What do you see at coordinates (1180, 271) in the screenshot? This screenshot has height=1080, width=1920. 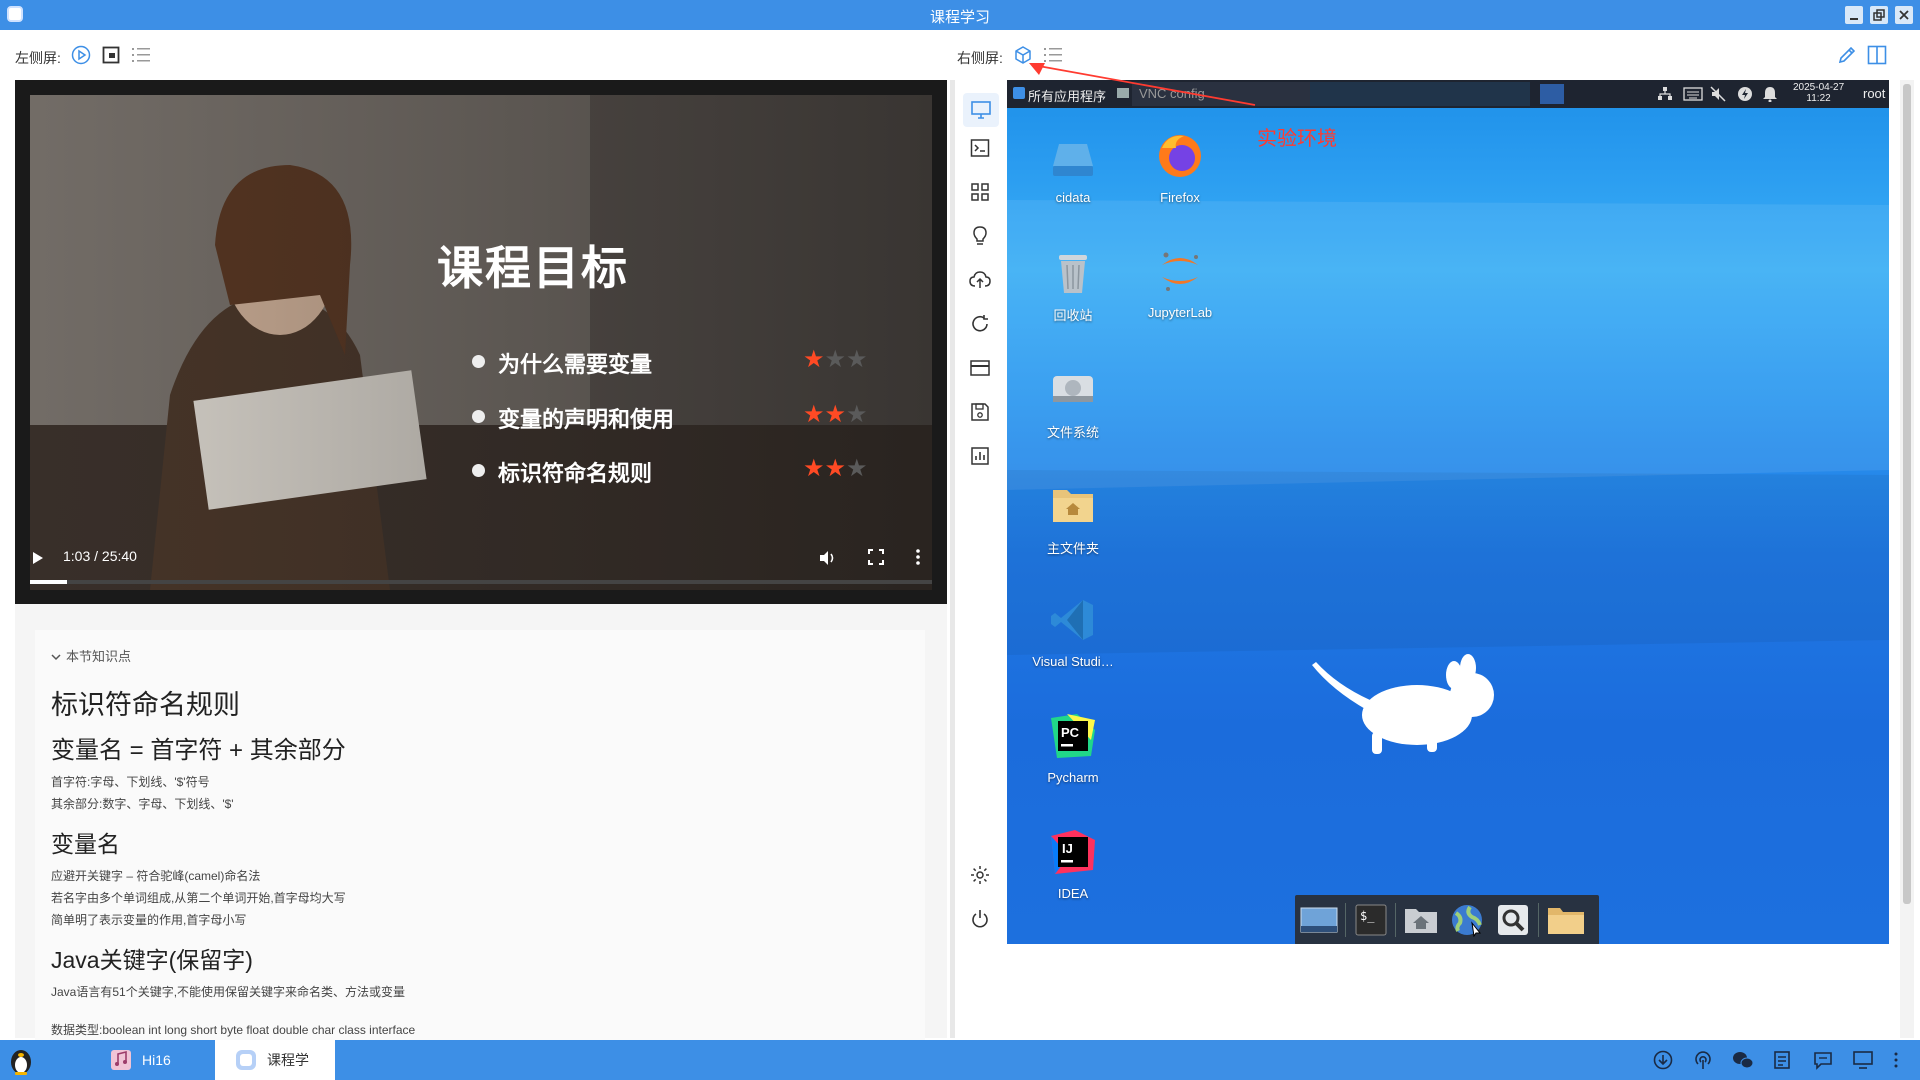 I see `jupyter-icon` at bounding box center [1180, 271].